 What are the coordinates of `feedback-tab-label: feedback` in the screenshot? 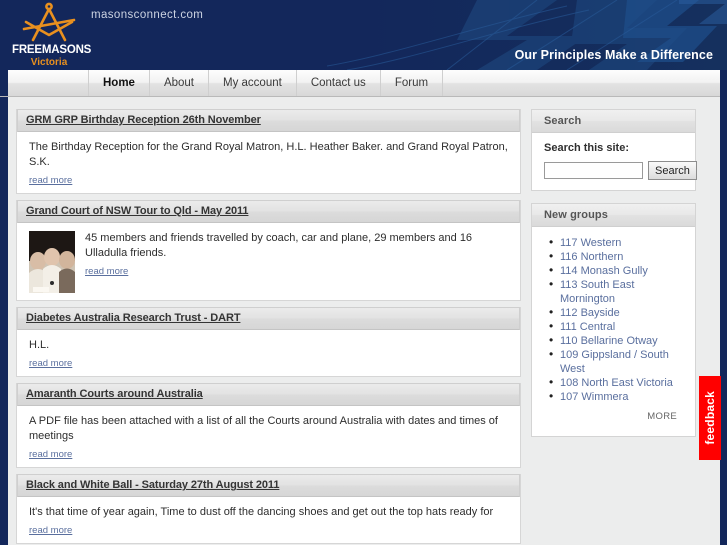 It's located at (710, 418).